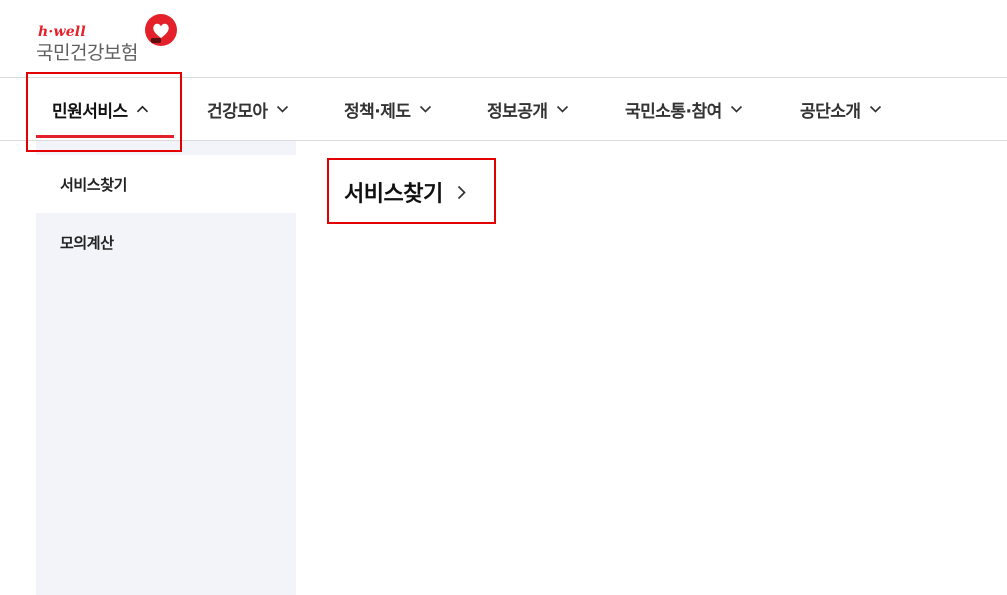  What do you see at coordinates (161, 30) in the screenshot?
I see `heart-logo-icon` at bounding box center [161, 30].